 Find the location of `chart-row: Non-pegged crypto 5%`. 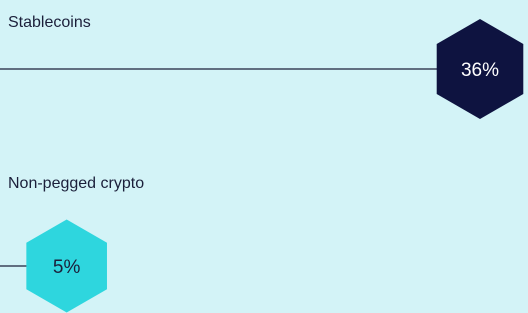

chart-row: Non-pegged crypto 5% is located at coordinates (72, 244).